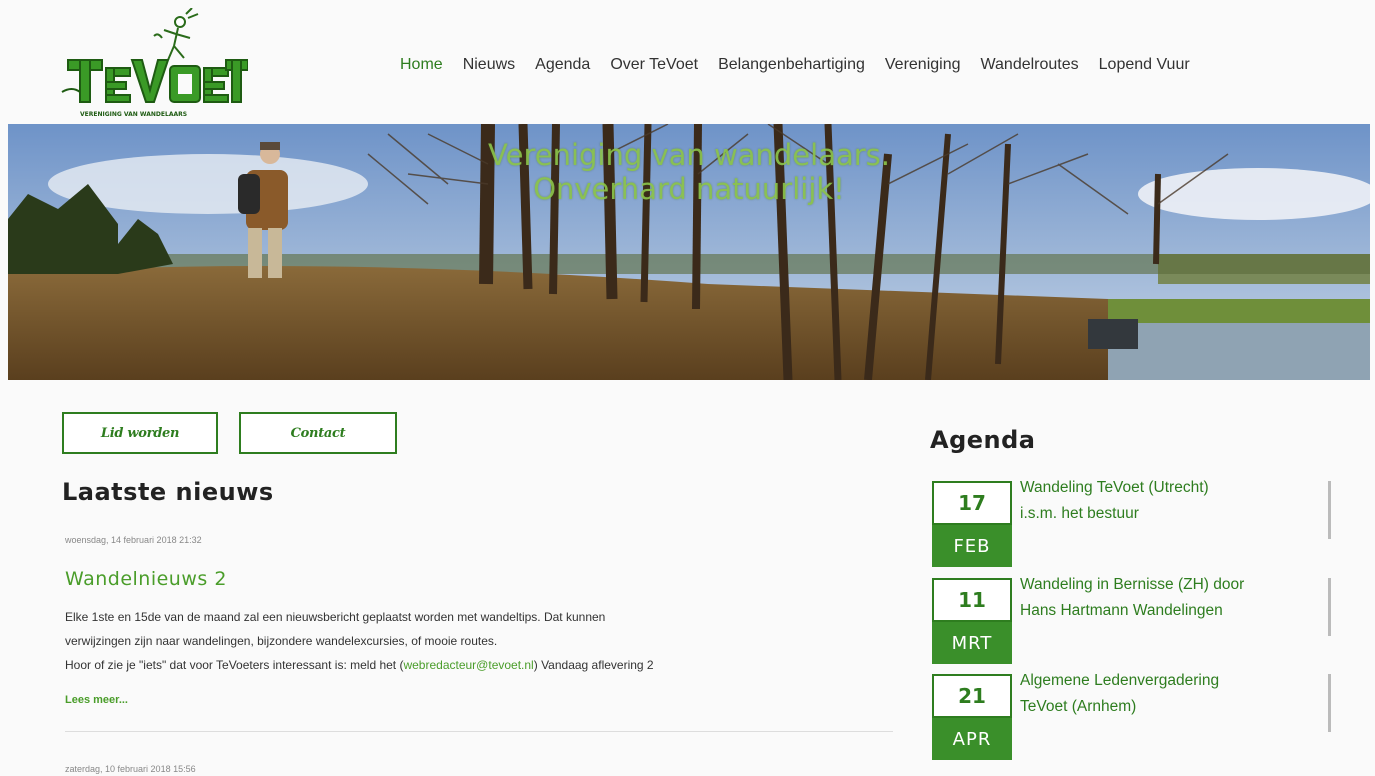  What do you see at coordinates (972, 503) in the screenshot?
I see `agenda-day: 17` at bounding box center [972, 503].